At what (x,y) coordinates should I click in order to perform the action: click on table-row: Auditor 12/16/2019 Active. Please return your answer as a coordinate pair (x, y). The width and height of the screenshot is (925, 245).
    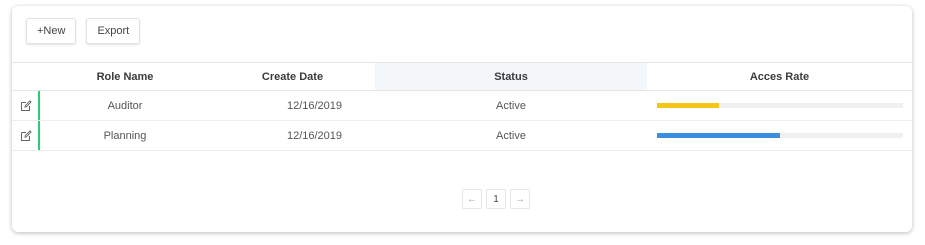
    Looking at the image, I should click on (462, 105).